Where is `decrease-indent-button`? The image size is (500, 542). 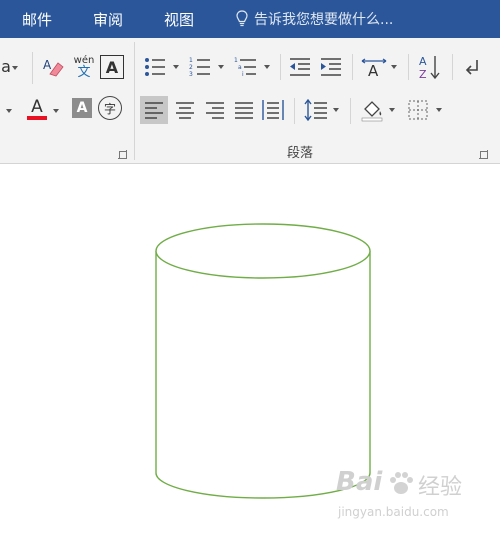
decrease-indent-button is located at coordinates (300, 67).